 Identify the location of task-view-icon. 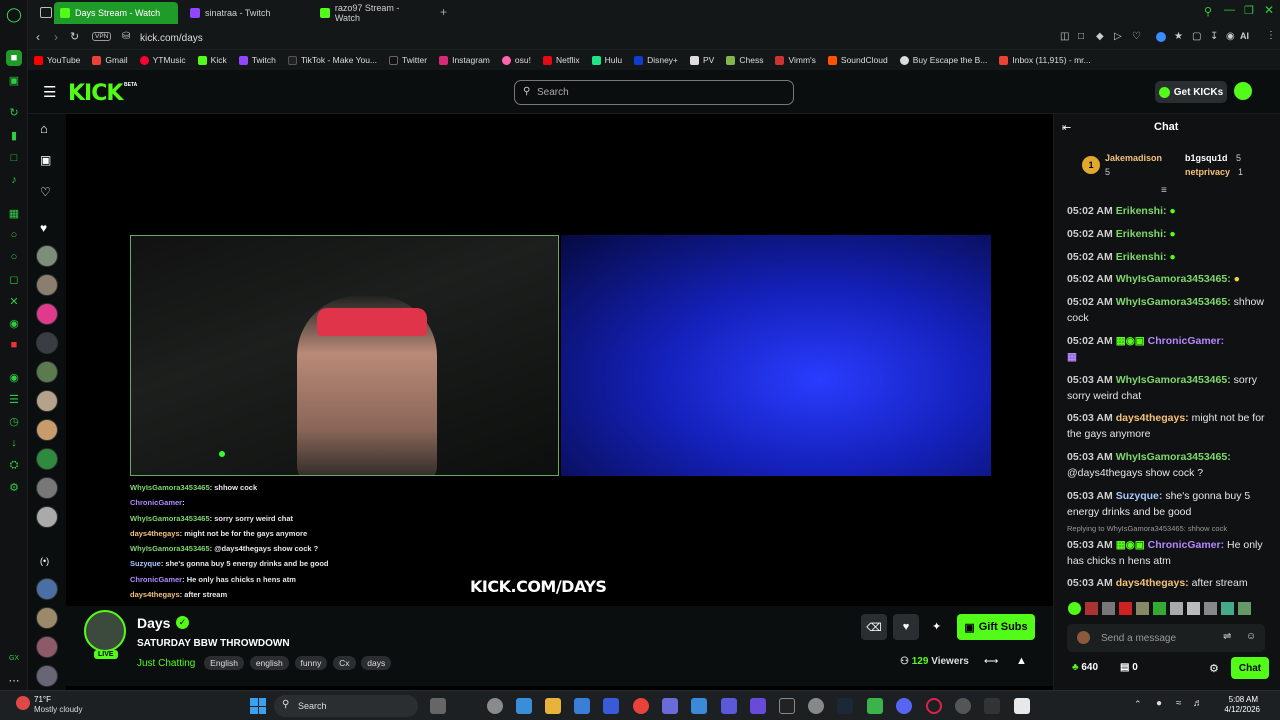
(438, 706).